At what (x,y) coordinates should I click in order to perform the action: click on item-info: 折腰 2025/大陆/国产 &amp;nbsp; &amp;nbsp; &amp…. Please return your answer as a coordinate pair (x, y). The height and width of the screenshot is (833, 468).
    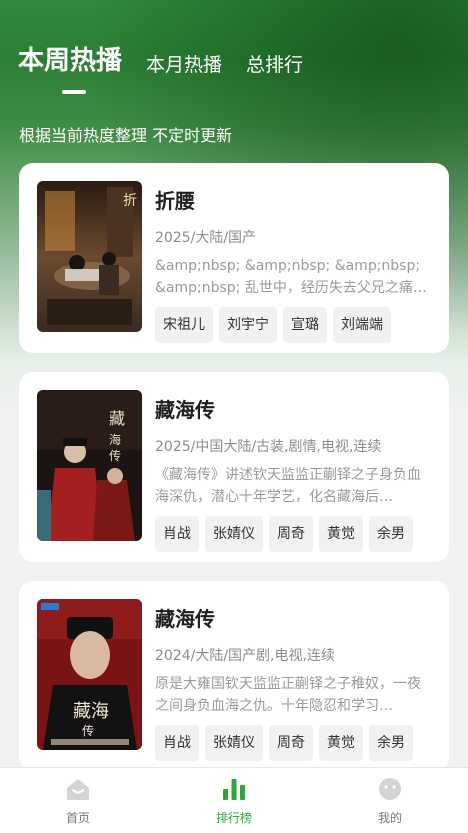
    Looking at the image, I should click on (293, 264).